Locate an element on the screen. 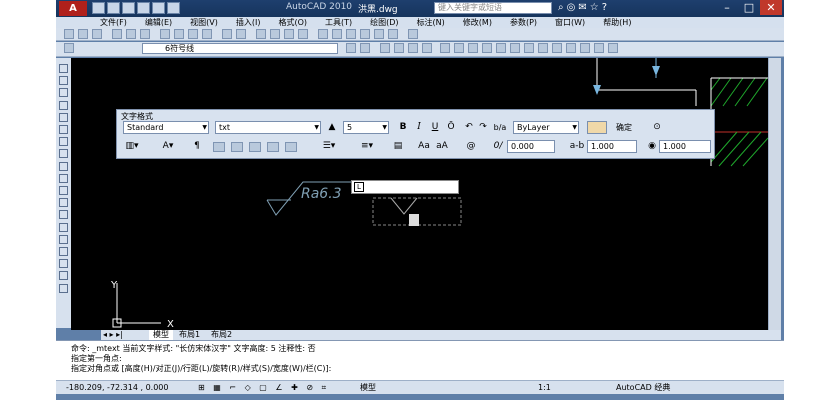 The image size is (840, 400). tool-palettes-icon is located at coordinates (351, 34).